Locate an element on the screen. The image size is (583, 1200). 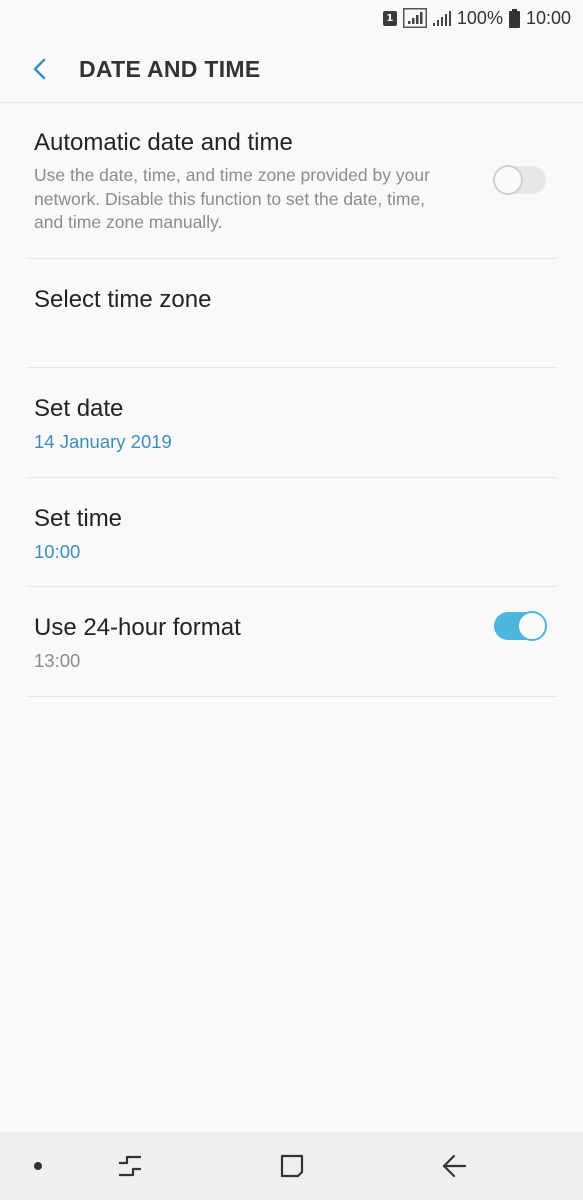
select-time-zone-title: Select time zone is located at coordinates (123, 299).